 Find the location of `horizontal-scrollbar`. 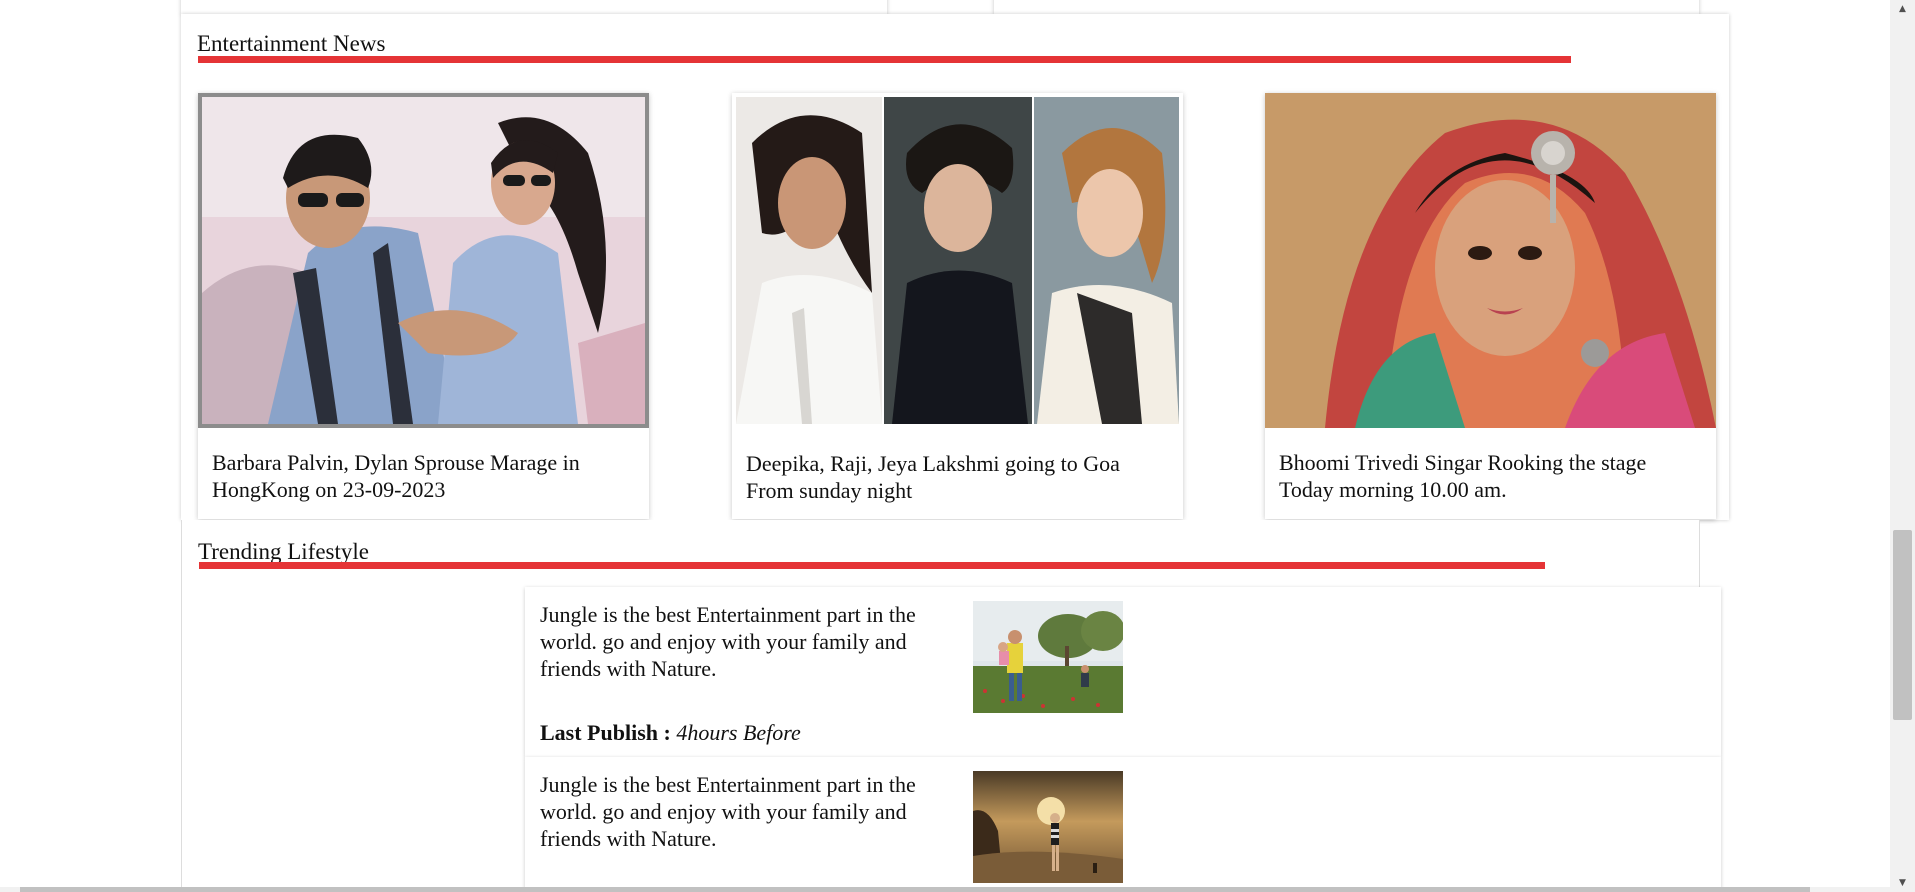

horizontal-scrollbar is located at coordinates (945, 889).